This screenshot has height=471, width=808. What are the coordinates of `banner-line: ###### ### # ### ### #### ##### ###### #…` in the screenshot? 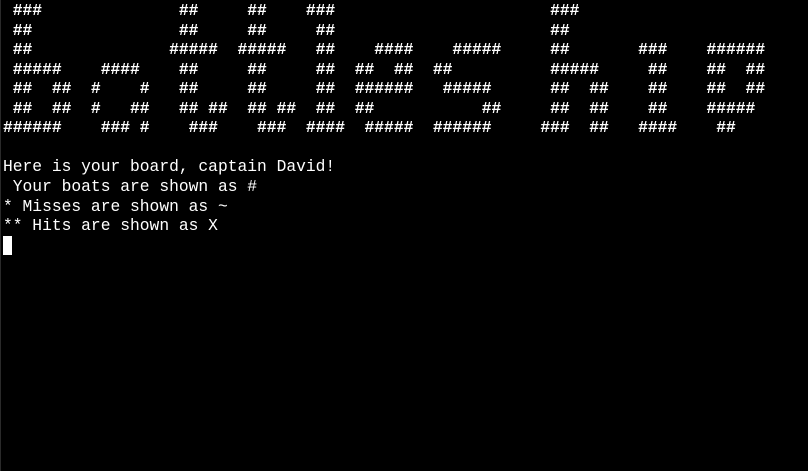 It's located at (369, 127).